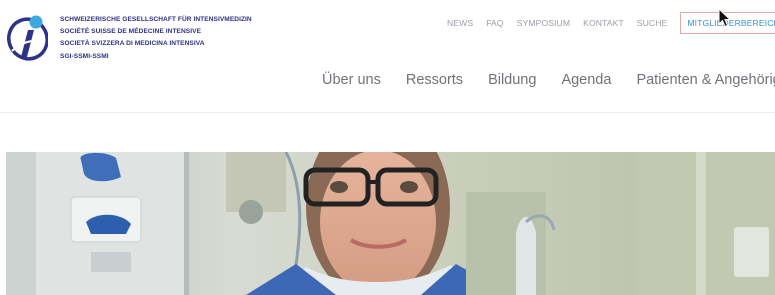 This screenshot has height=295, width=775. Describe the element at coordinates (725, 18) in the screenshot. I see `mouse-cursor-icon` at that location.